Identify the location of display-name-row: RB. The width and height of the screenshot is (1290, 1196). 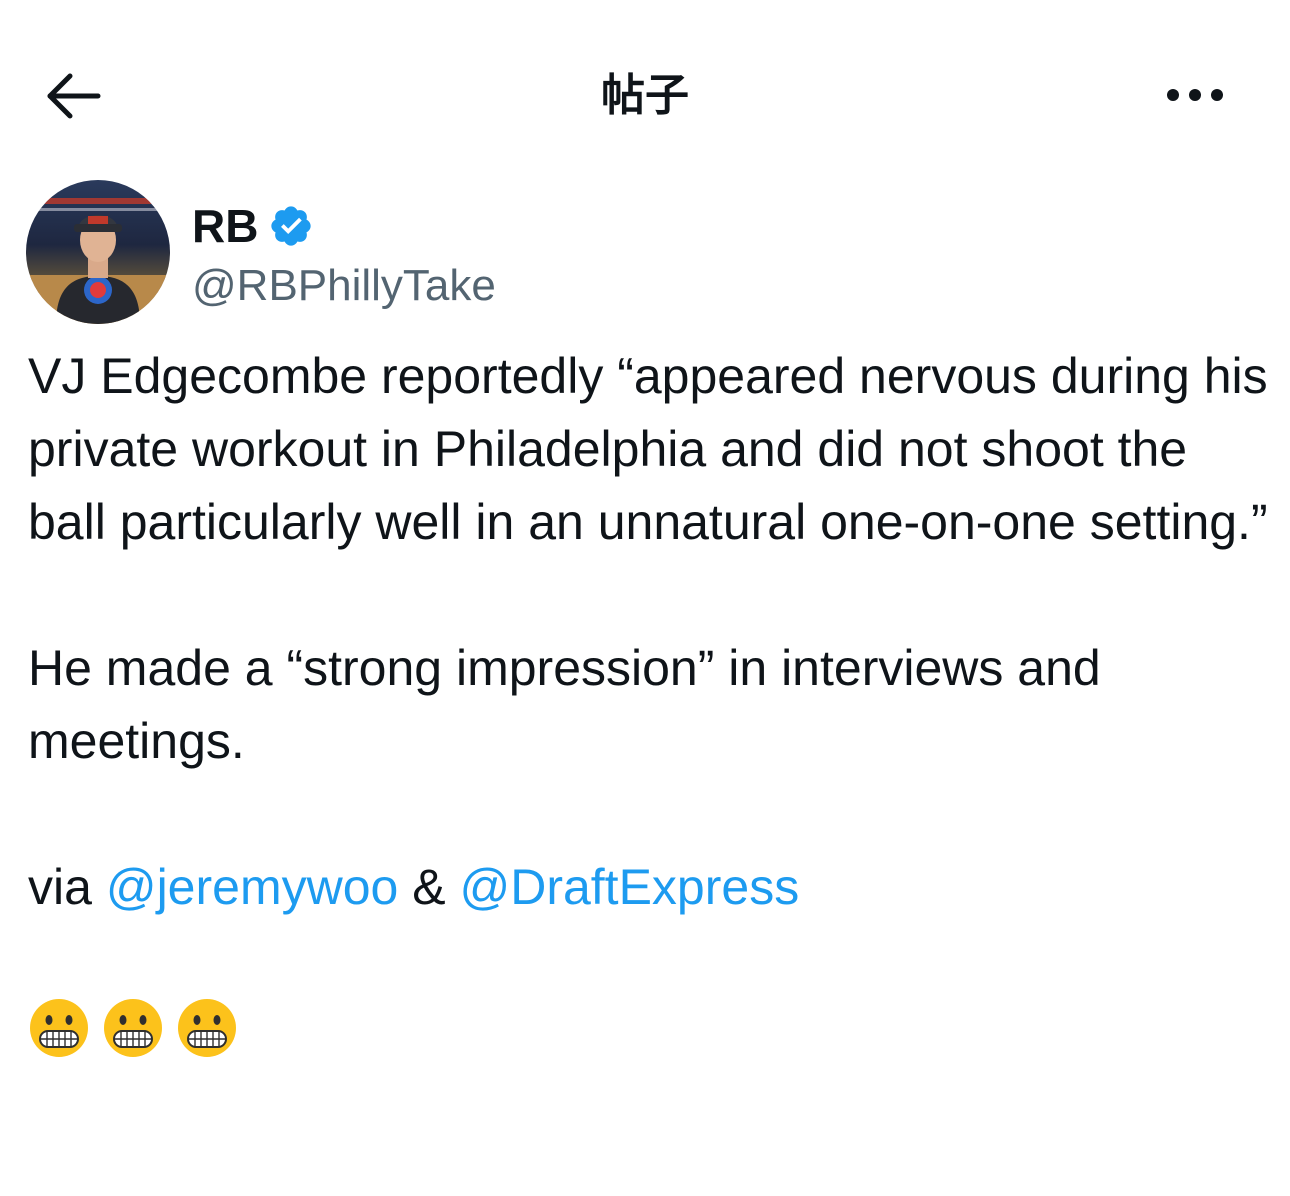
(253, 226).